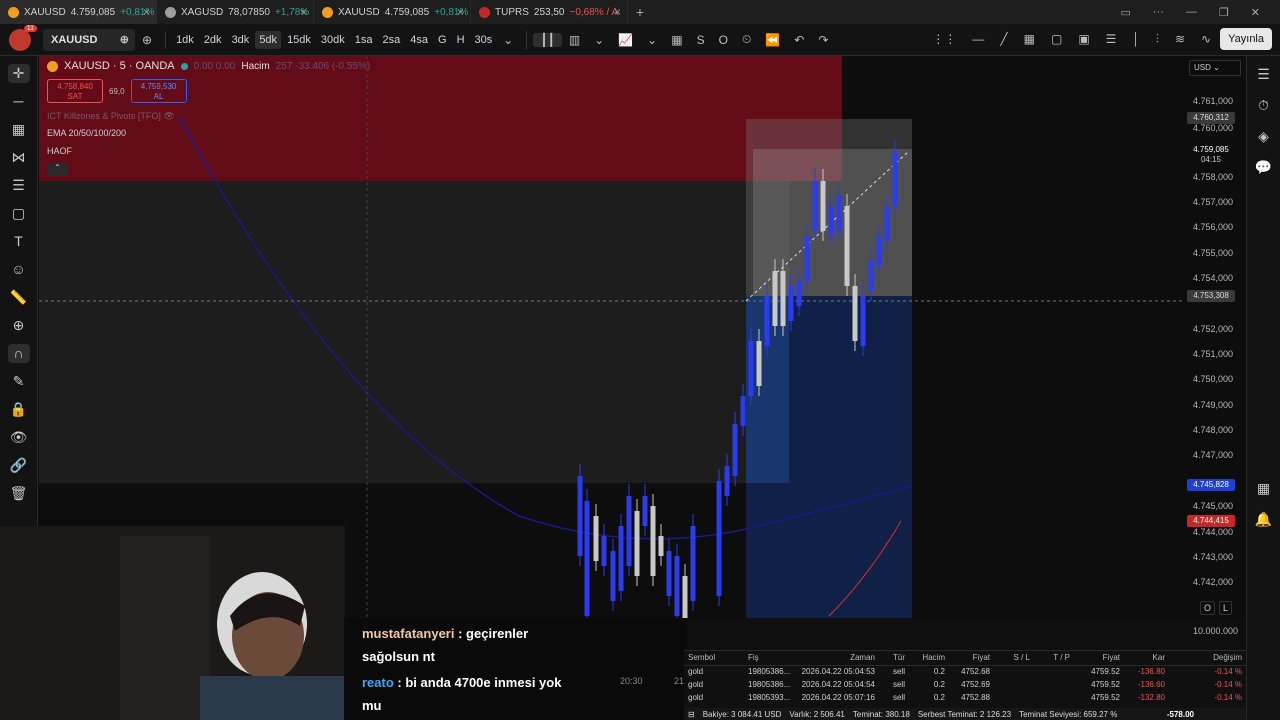 Image resolution: width=1280 pixels, height=720 pixels. What do you see at coordinates (19, 101) in the screenshot?
I see `line-tool-icon: ─` at bounding box center [19, 101].